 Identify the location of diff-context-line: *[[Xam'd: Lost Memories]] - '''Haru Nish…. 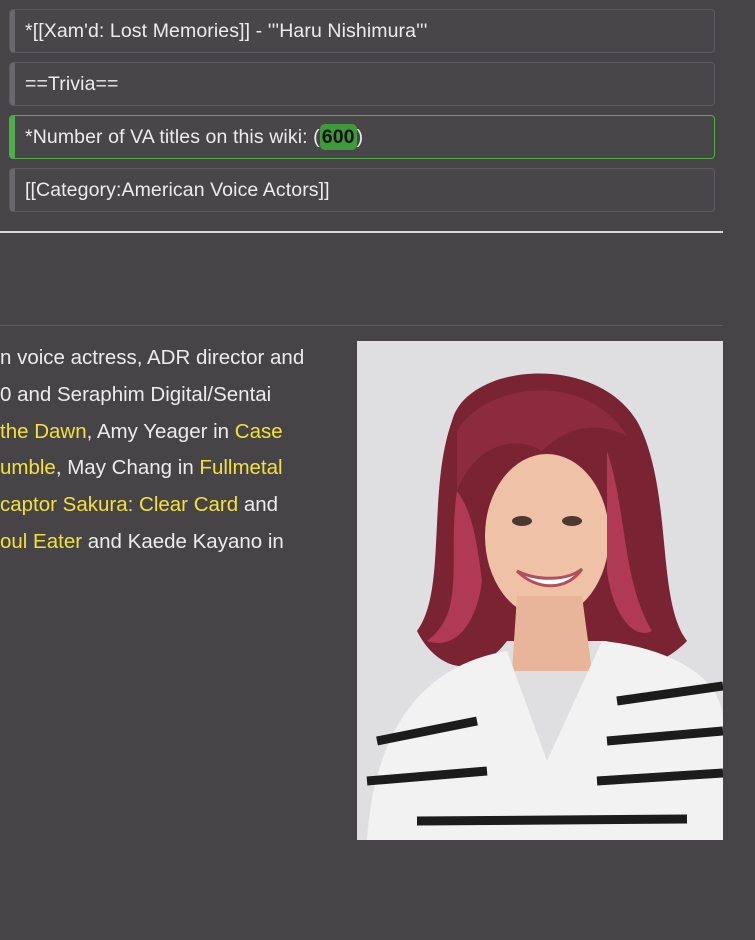
(362, 31).